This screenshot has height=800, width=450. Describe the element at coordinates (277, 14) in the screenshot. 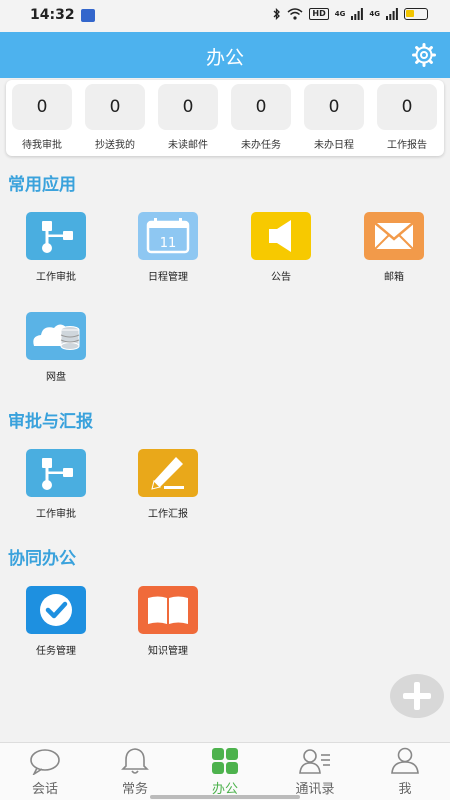

I see `bluetooth-icon` at that location.